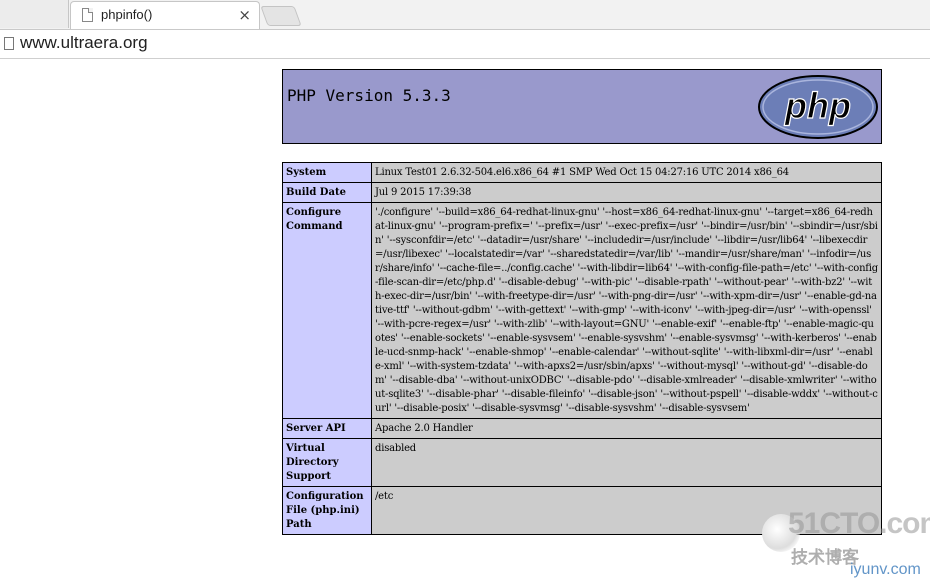 The width and height of the screenshot is (930, 585). Describe the element at coordinates (582, 106) in the screenshot. I see `php-header: PHP Version 5.3.3 php` at that location.